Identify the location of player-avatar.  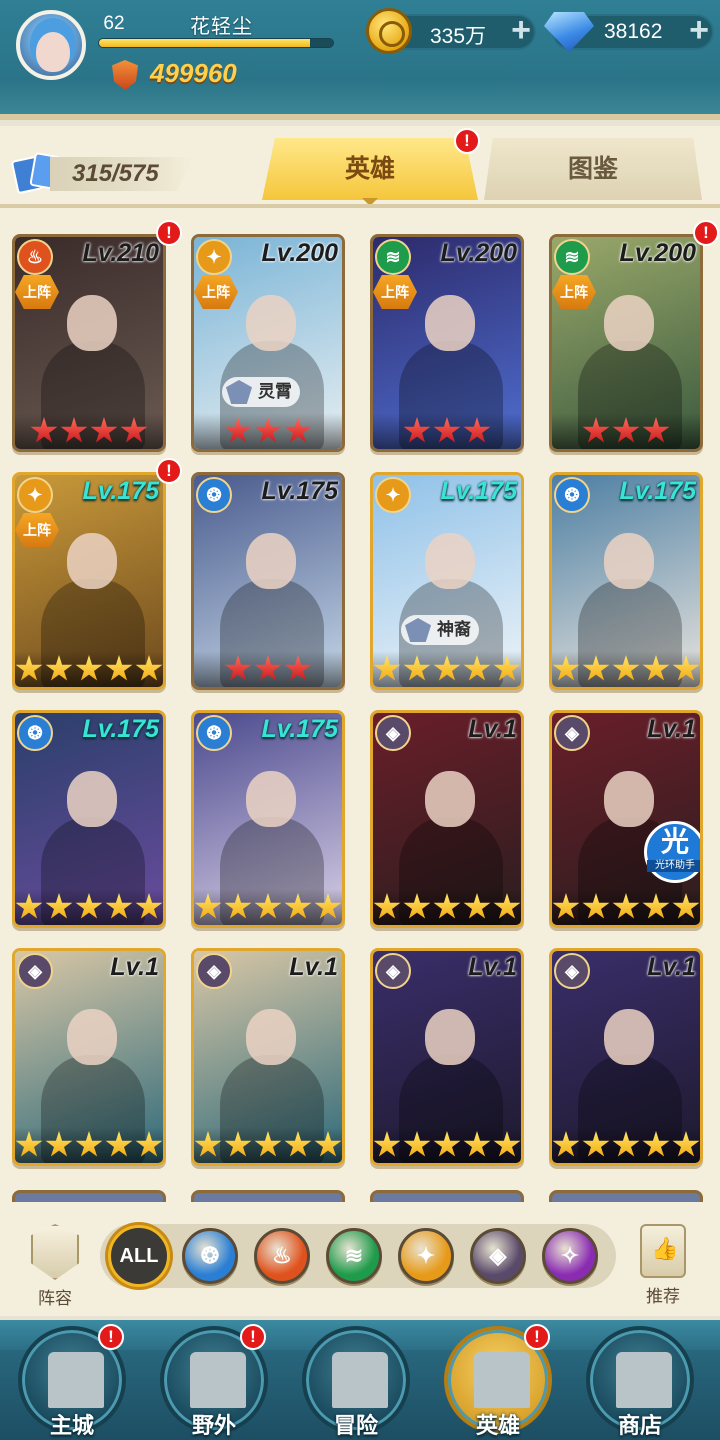
(51, 45).